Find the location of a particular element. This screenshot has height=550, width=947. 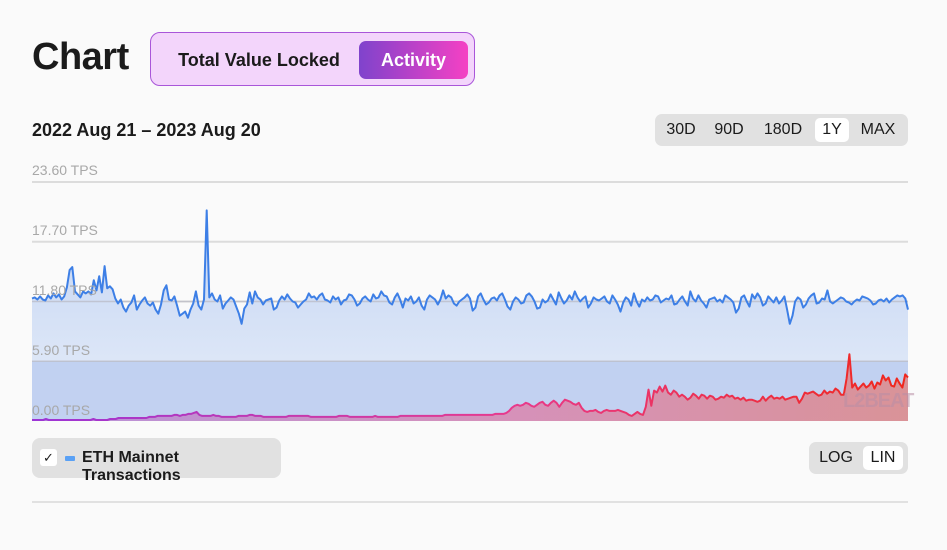

chart-type-toggle: Total Value Locked Activity is located at coordinates (312, 59).